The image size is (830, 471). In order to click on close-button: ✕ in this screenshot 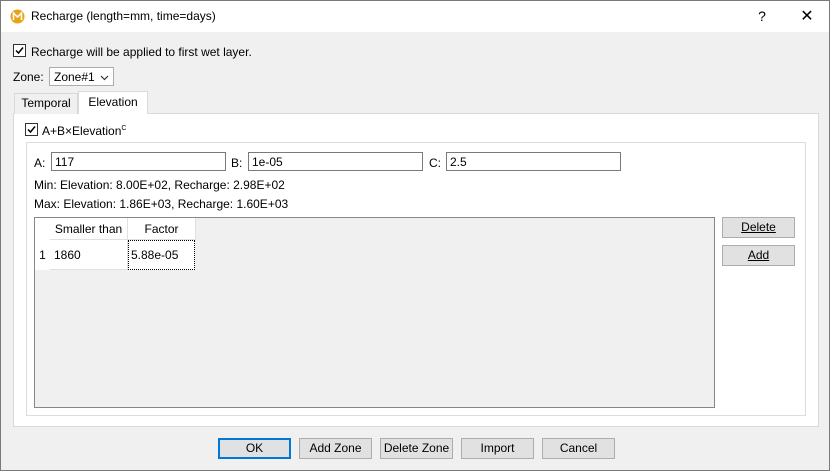, I will do `click(807, 16)`.